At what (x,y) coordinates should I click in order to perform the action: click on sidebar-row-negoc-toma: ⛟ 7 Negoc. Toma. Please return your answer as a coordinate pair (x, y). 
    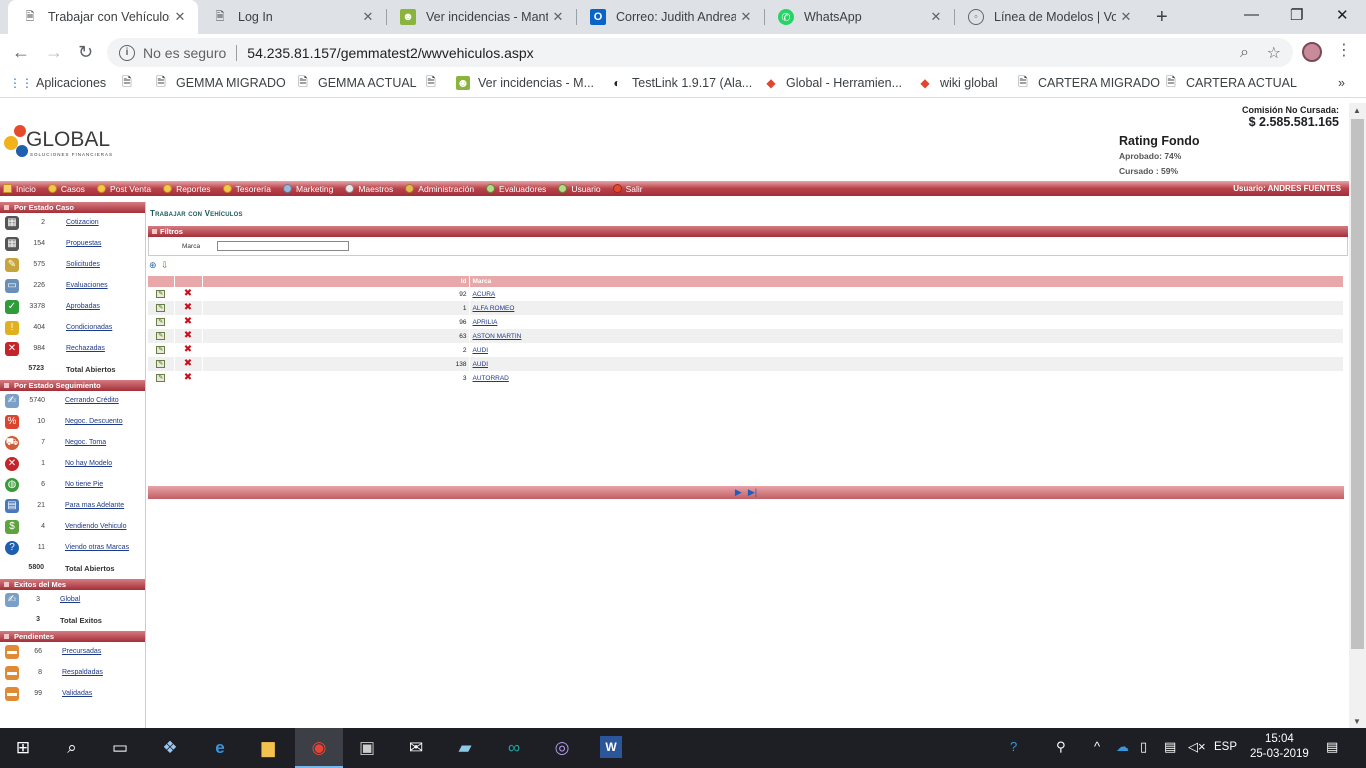
    Looking at the image, I should click on (72, 443).